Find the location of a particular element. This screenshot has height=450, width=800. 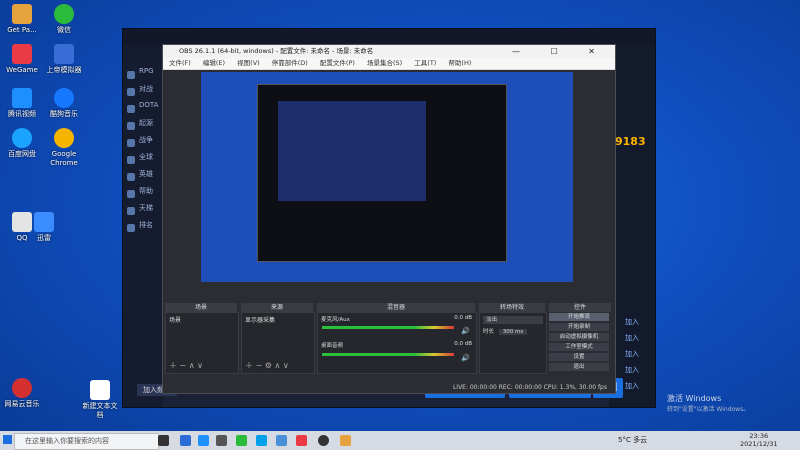

transition-select: 淡出 is located at coordinates (513, 320).